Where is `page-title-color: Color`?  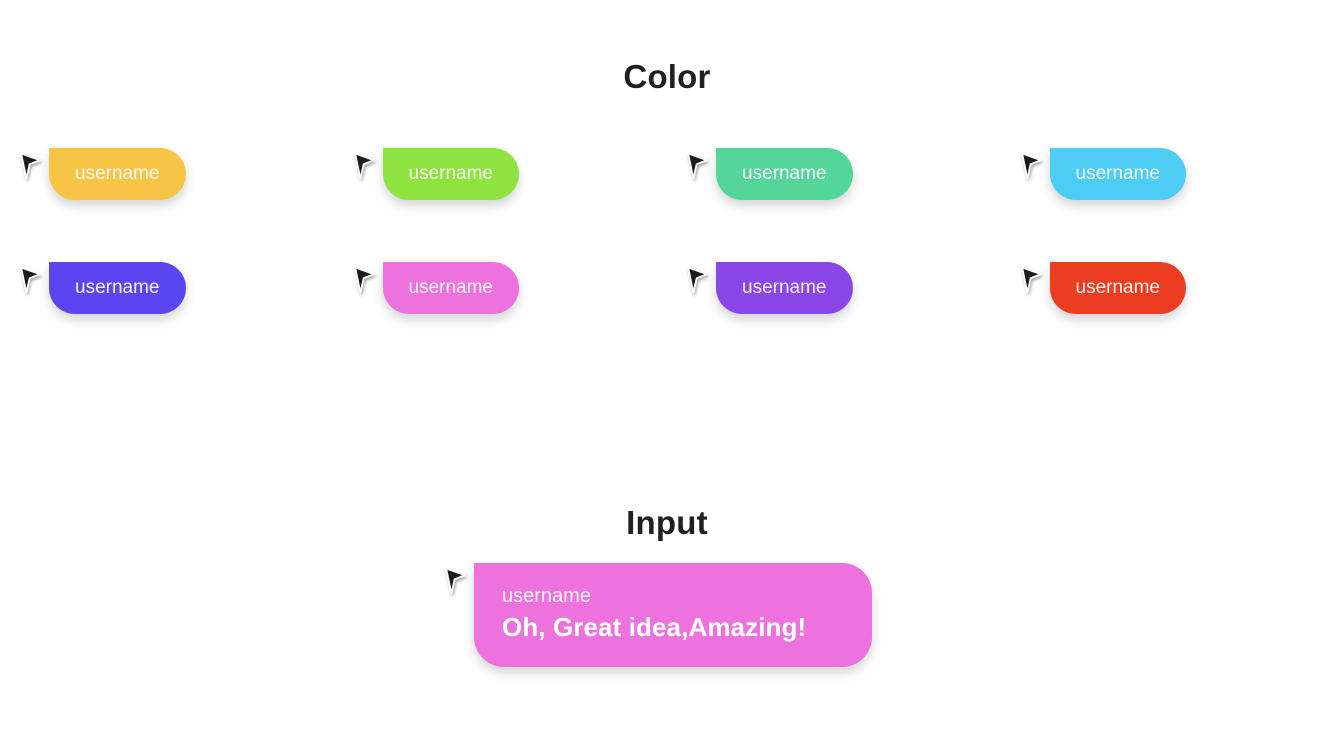
page-title-color: Color is located at coordinates (667, 76).